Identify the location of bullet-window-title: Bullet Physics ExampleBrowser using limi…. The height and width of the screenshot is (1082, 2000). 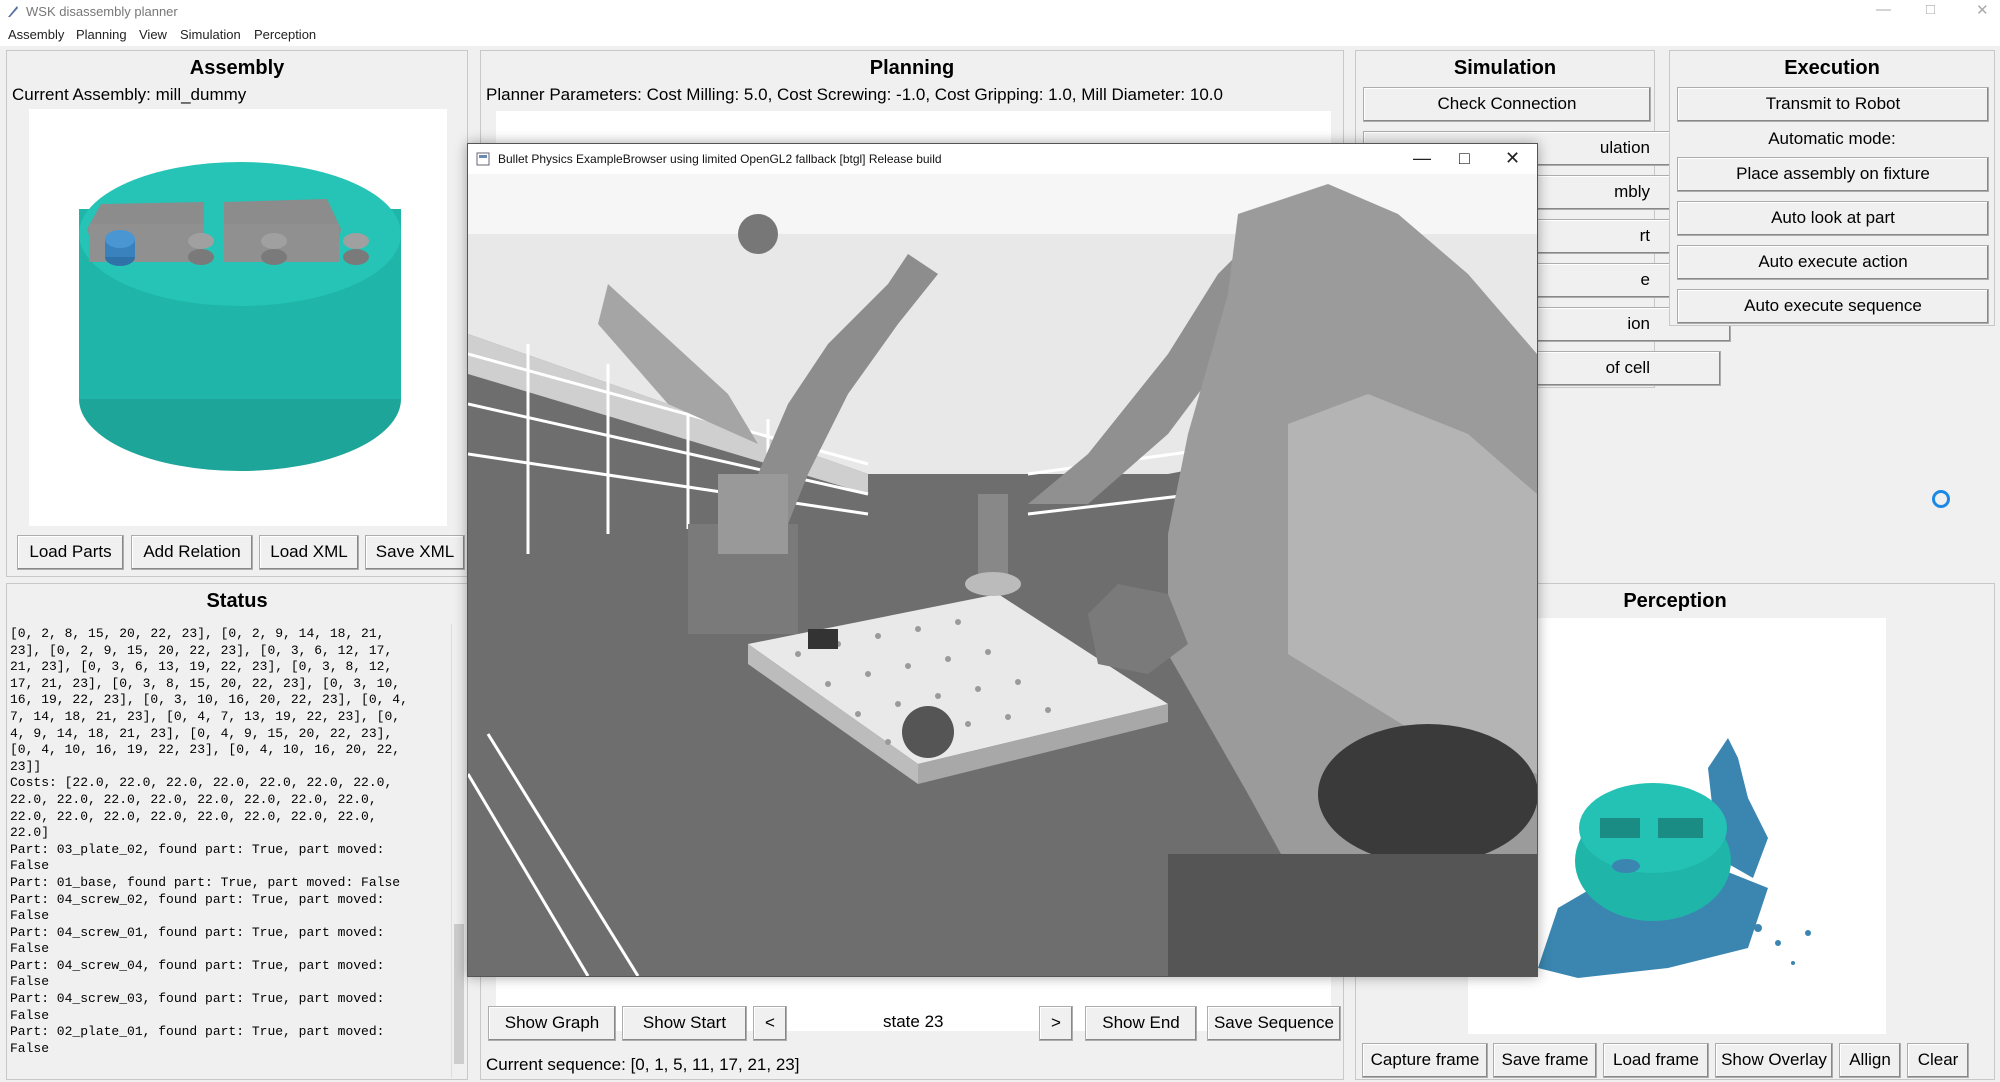
(720, 159).